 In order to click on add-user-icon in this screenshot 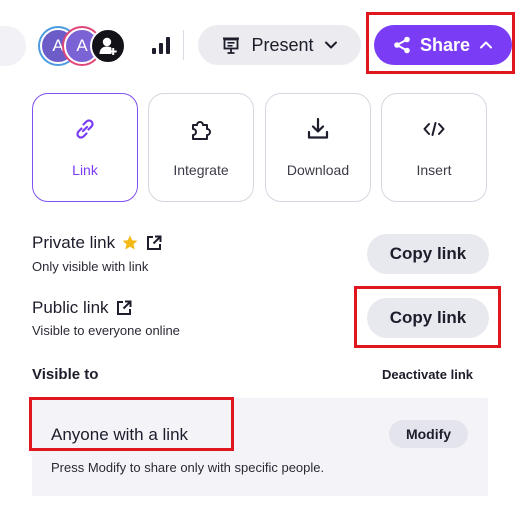, I will do `click(108, 46)`.